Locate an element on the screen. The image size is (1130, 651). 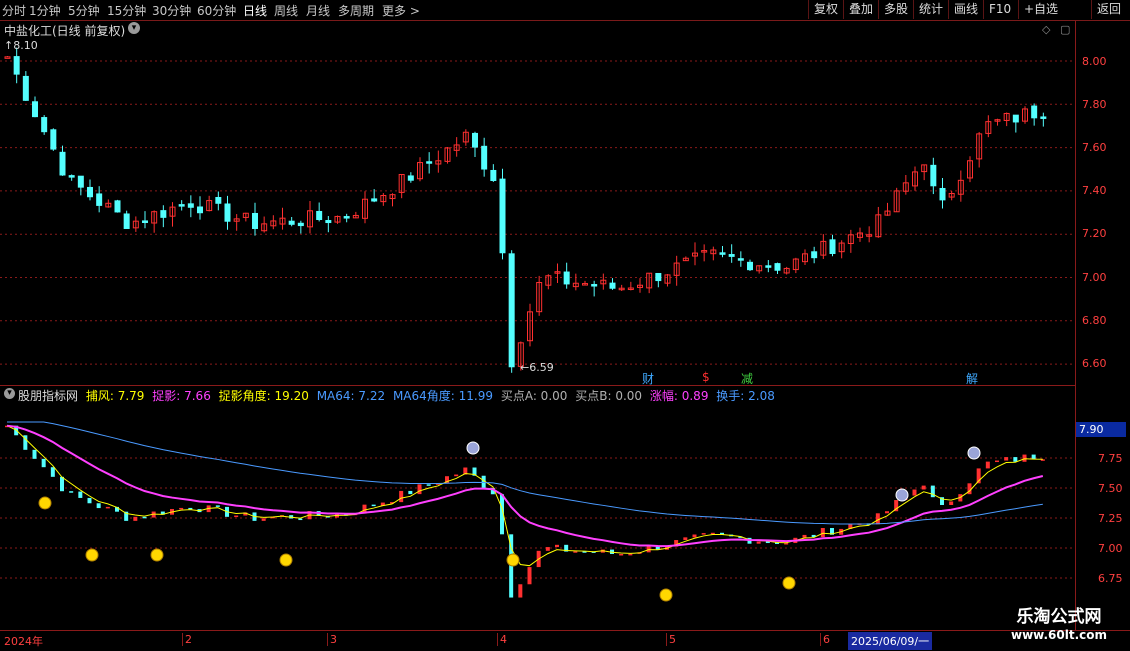
tab-more: 更多 > is located at coordinates (401, 10).